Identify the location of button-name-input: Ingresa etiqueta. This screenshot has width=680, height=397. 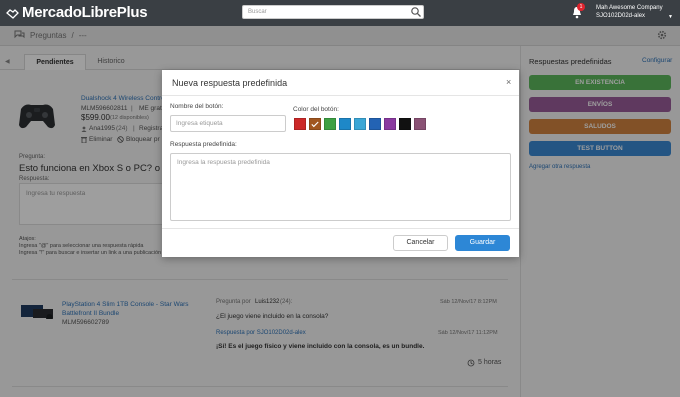
(228, 123).